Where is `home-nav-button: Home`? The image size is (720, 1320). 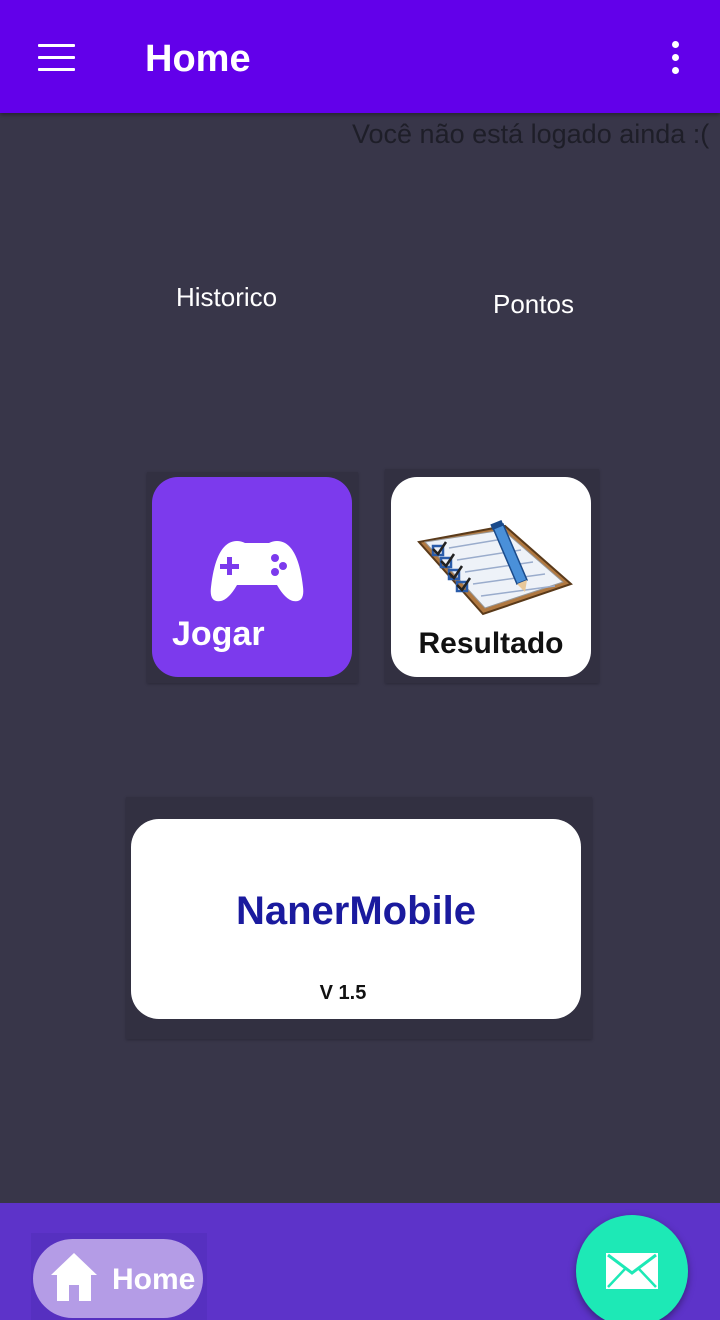
home-nav-button: Home is located at coordinates (118, 1278).